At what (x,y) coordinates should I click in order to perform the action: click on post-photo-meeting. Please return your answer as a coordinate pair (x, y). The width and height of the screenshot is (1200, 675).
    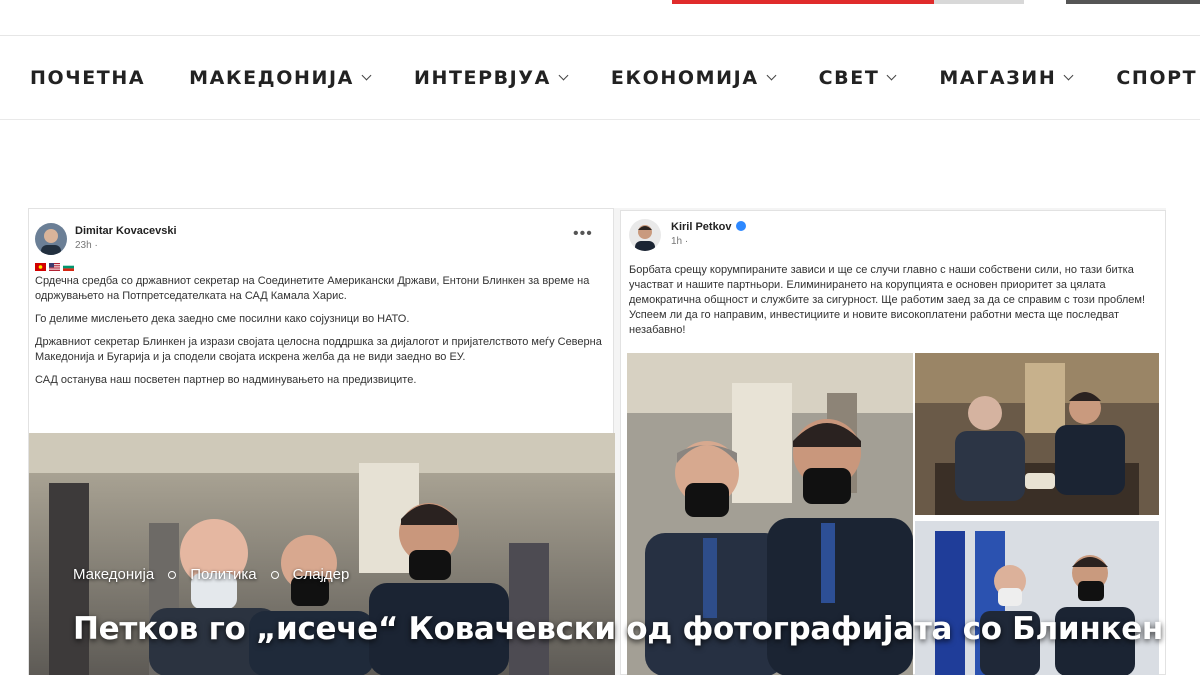
    Looking at the image, I should click on (1037, 434).